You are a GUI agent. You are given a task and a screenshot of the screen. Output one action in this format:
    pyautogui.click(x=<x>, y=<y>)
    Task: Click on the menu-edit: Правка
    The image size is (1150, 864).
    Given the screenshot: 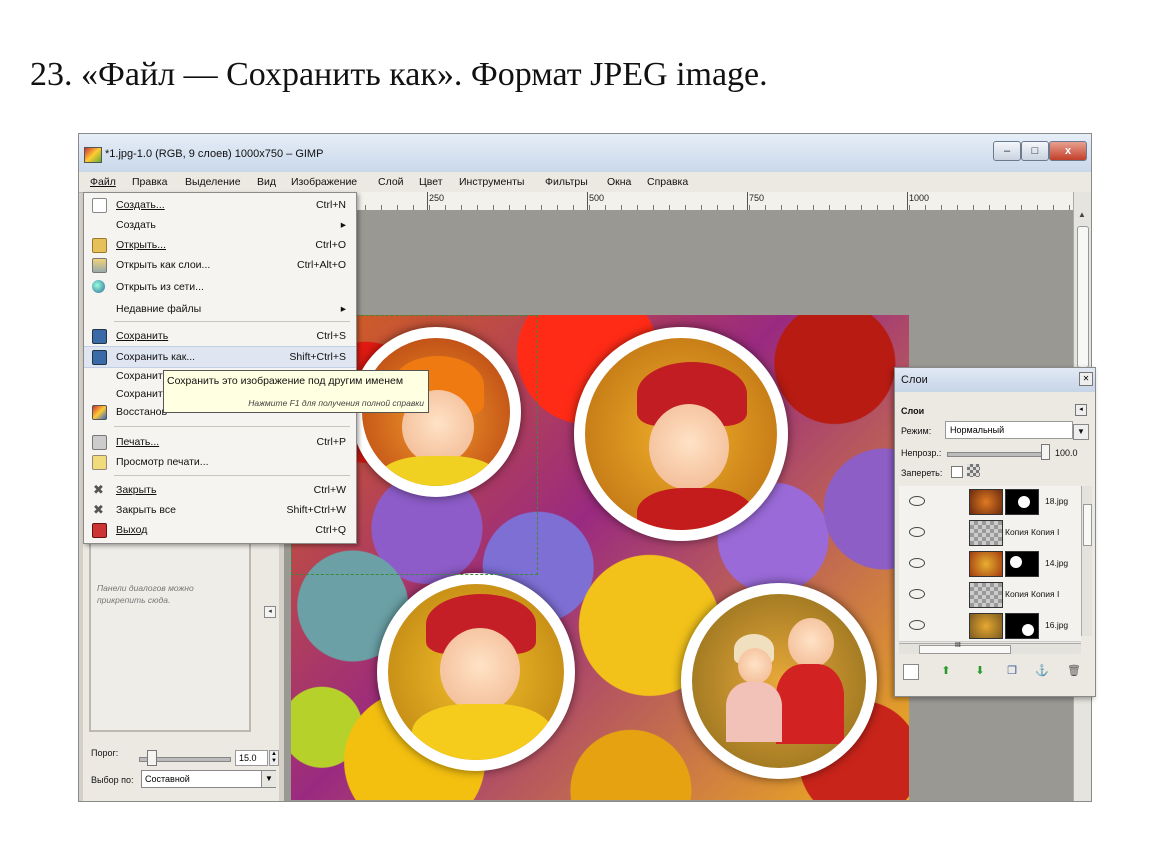 What is the action you would take?
    pyautogui.click(x=149, y=182)
    